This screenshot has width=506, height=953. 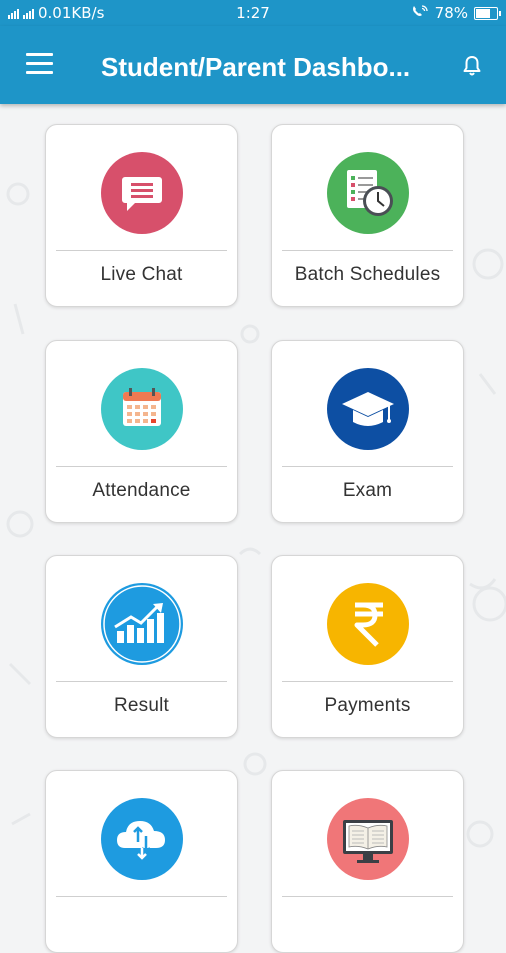 I want to click on rupee-icon, so click(x=367, y=624).